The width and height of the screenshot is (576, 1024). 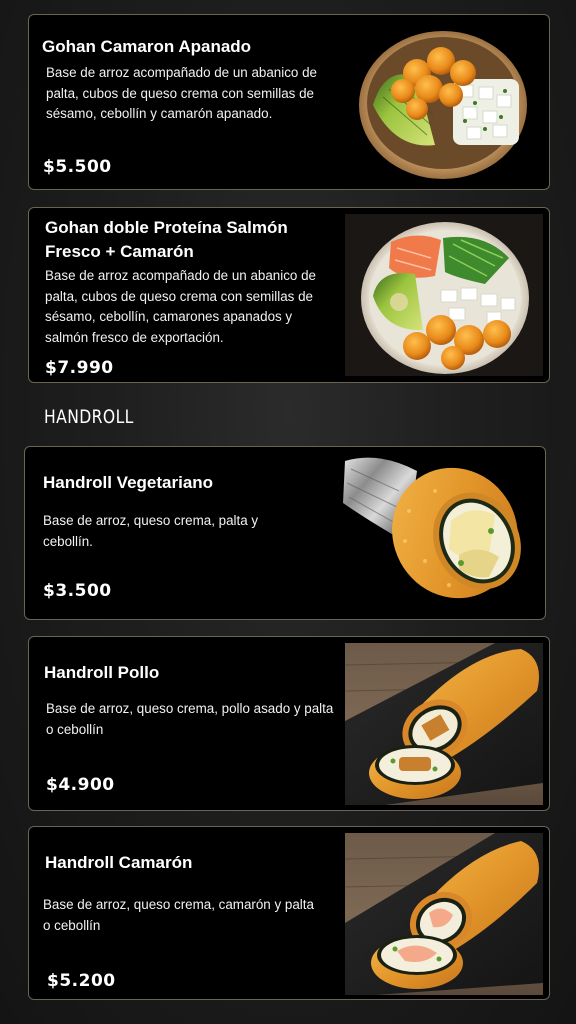 I want to click on handroll-camaron-image, so click(x=444, y=914).